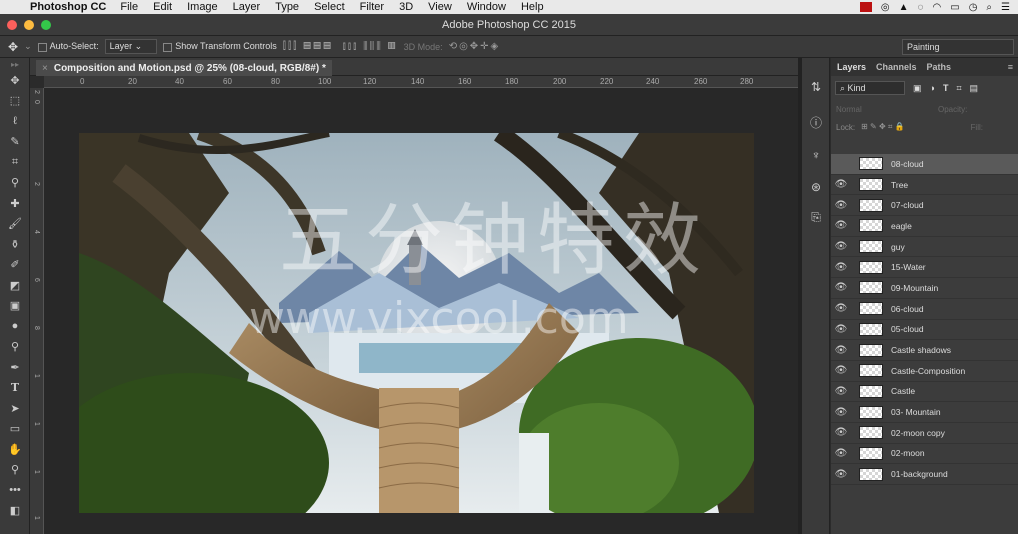  I want to click on notification-list-icon: ☰, so click(1005, 7).